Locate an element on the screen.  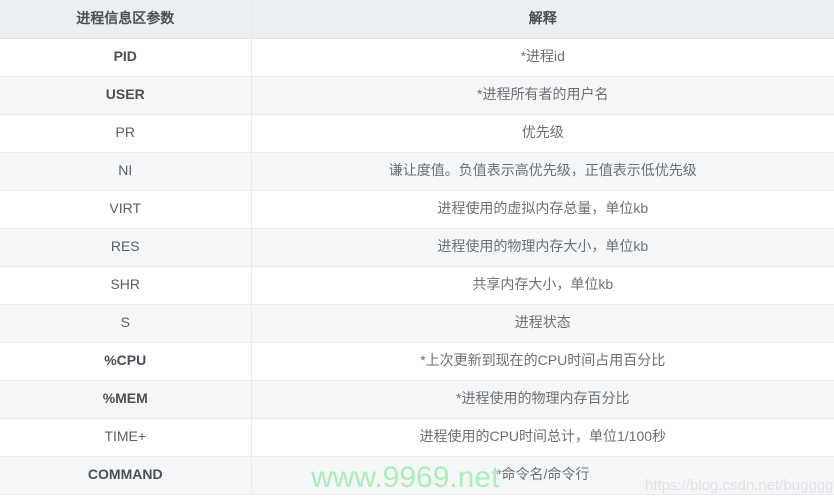
param-name-cell: S is located at coordinates (126, 323).